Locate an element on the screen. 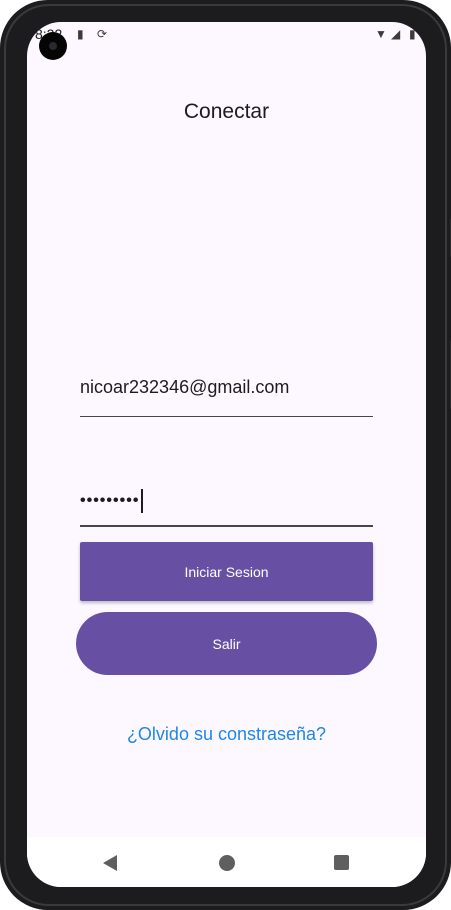  password-mask: ••••••••• is located at coordinates (110, 501).